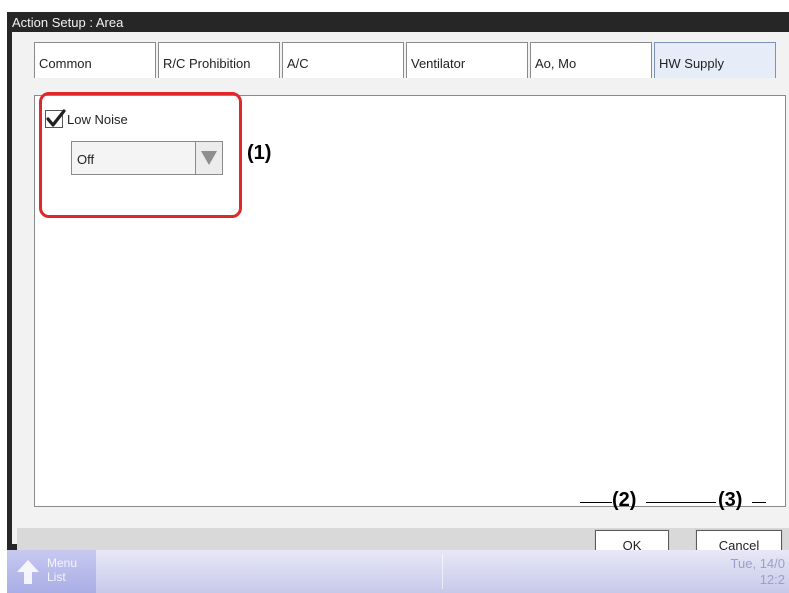 The image size is (789, 593). I want to click on tab-label: Common, so click(65, 63).